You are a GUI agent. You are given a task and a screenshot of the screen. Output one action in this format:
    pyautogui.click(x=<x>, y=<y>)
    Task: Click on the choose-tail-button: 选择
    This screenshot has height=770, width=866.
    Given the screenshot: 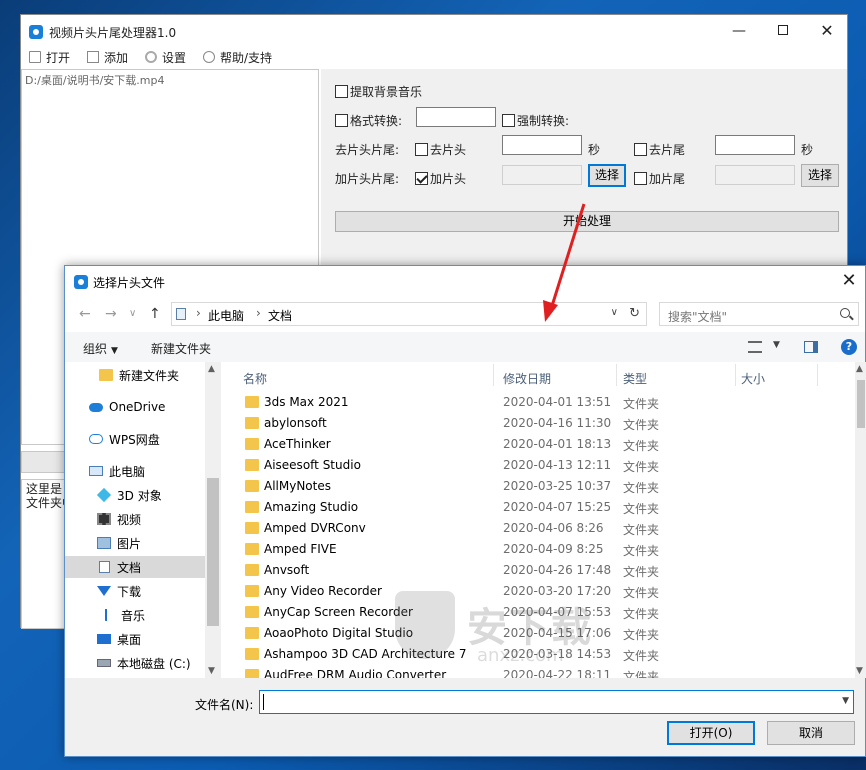 What is the action you would take?
    pyautogui.click(x=820, y=175)
    